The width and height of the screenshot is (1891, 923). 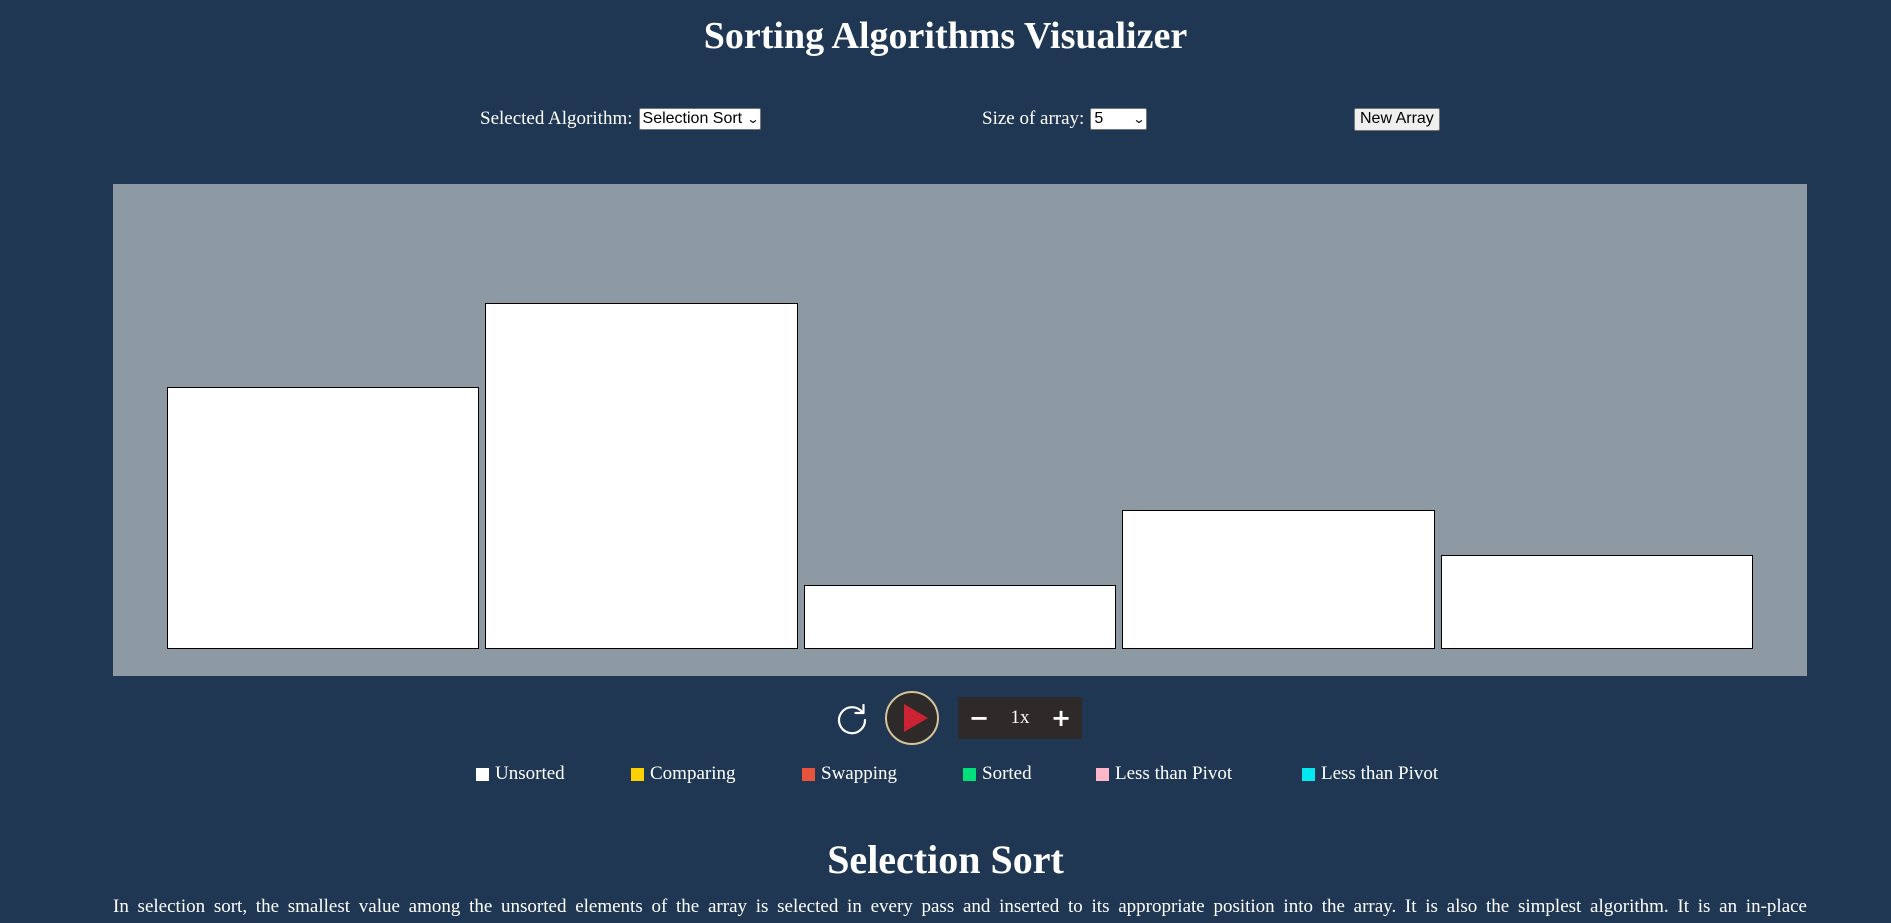 What do you see at coordinates (1099, 118) in the screenshot?
I see `size-select-value: 5` at bounding box center [1099, 118].